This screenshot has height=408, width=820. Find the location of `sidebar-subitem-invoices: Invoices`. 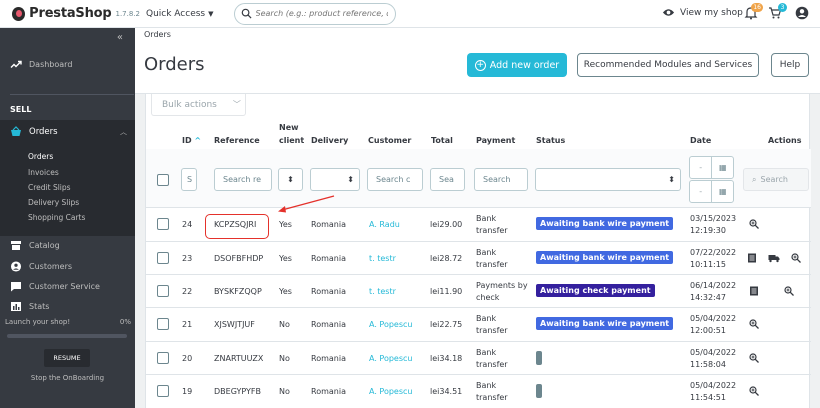

sidebar-subitem-invoices: Invoices is located at coordinates (43, 172).